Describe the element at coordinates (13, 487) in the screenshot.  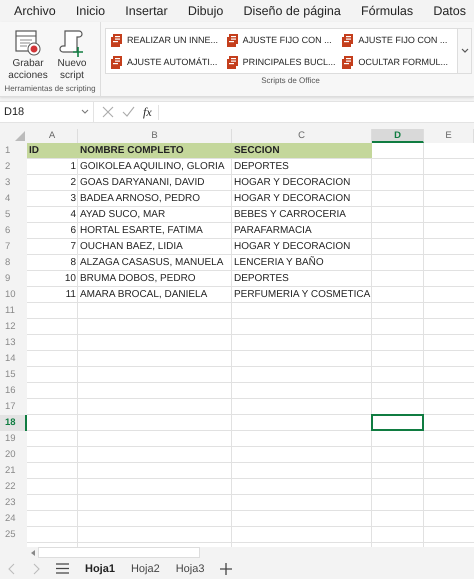
I see `row-header: 22` at that location.